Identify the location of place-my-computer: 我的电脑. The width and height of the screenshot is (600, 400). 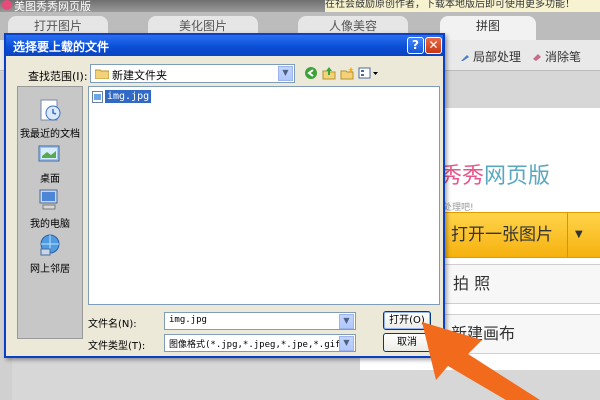
(50, 208).